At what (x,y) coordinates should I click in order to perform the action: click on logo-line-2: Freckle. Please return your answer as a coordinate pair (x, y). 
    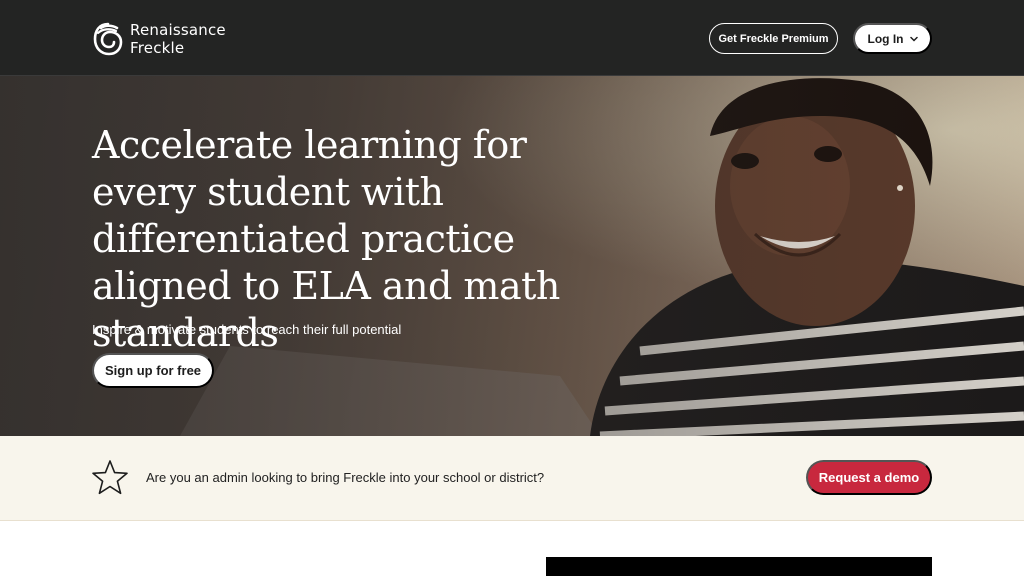
    Looking at the image, I should click on (157, 48).